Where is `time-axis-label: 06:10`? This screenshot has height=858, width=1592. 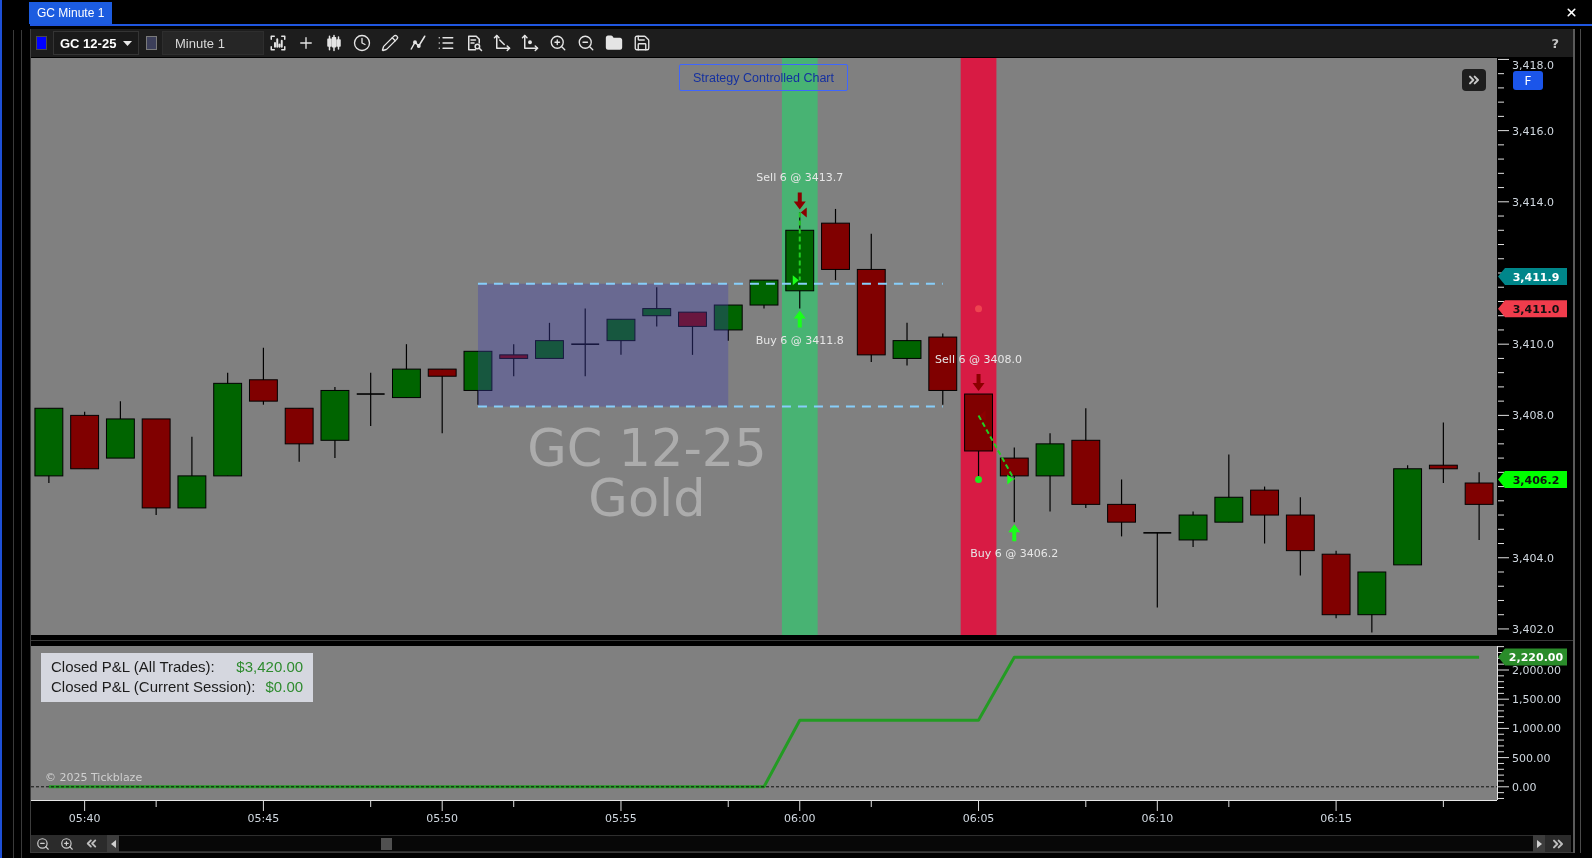 time-axis-label: 06:10 is located at coordinates (1157, 818).